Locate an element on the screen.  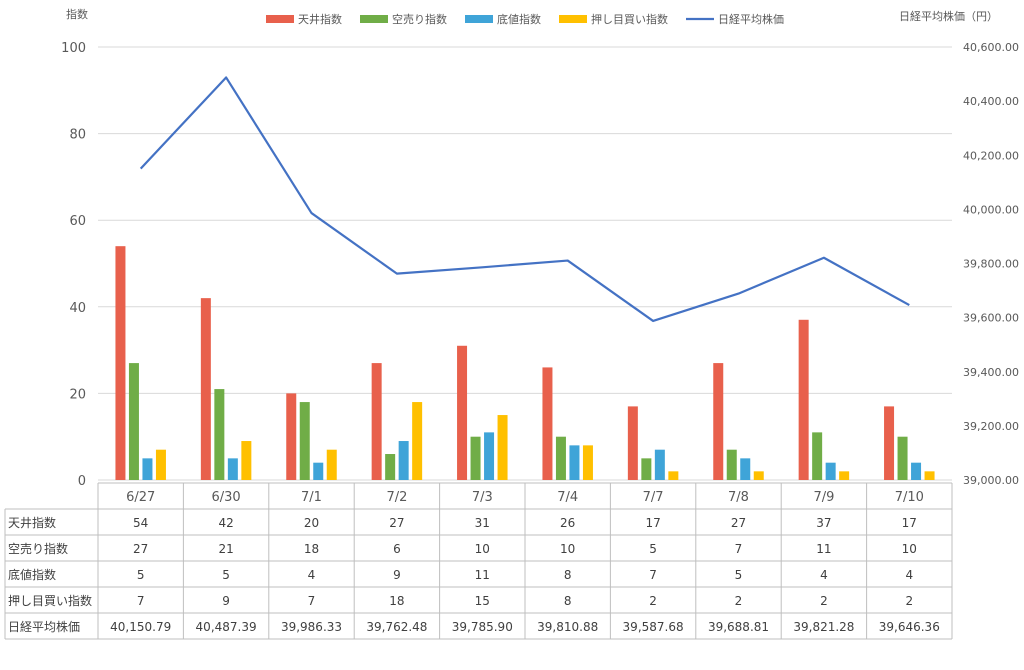
y-tick-label: 40 is located at coordinates (77, 308).